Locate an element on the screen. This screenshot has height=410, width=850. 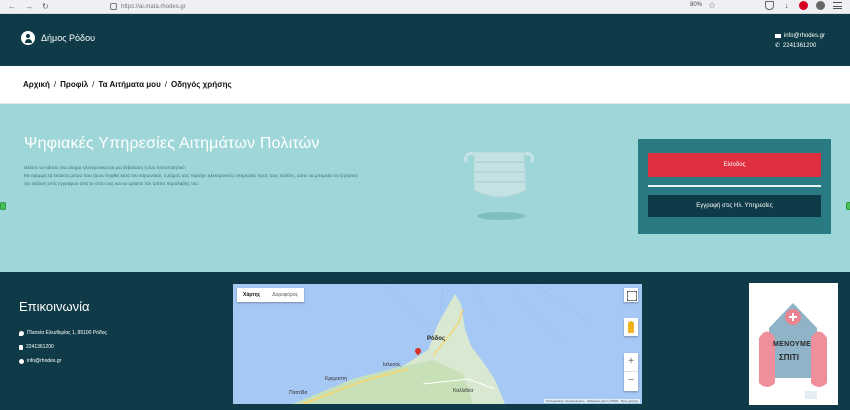
footer-title: Επικοινωνία is located at coordinates (54, 306).